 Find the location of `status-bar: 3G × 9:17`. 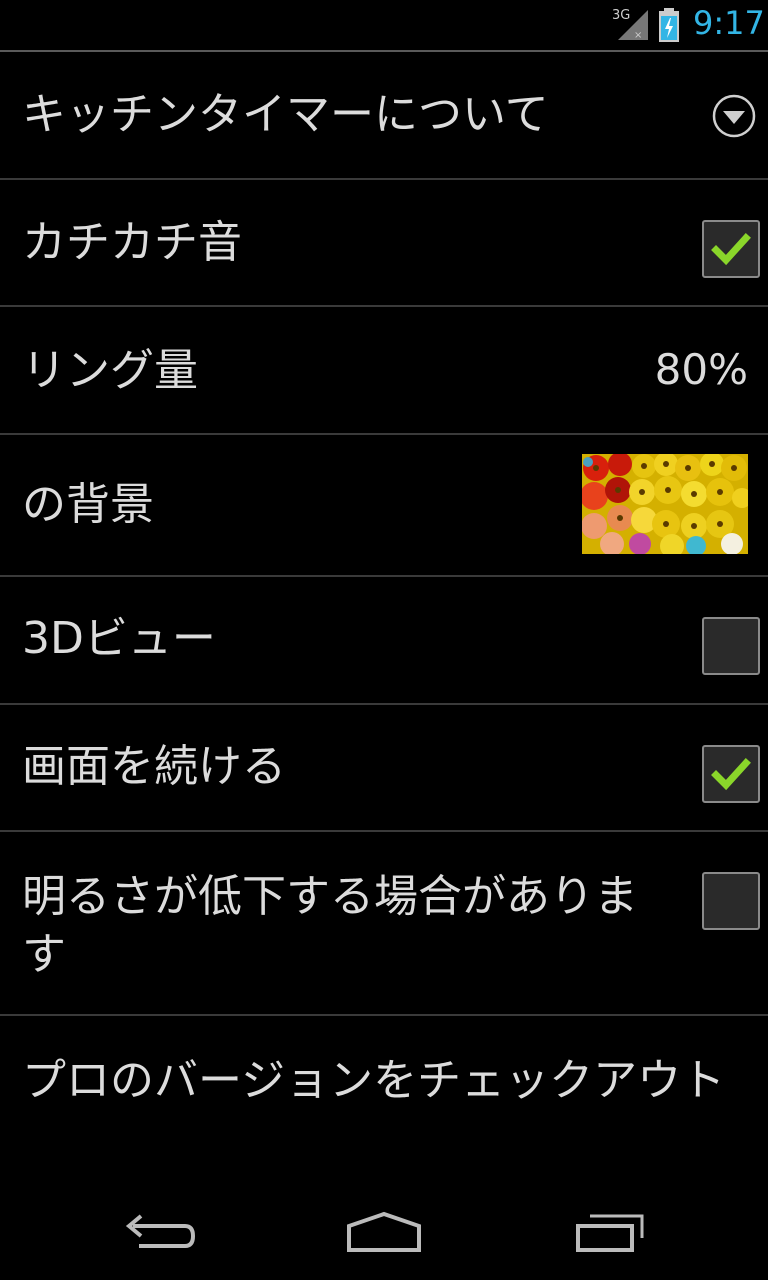

status-bar: 3G × 9:17 is located at coordinates (384, 25).